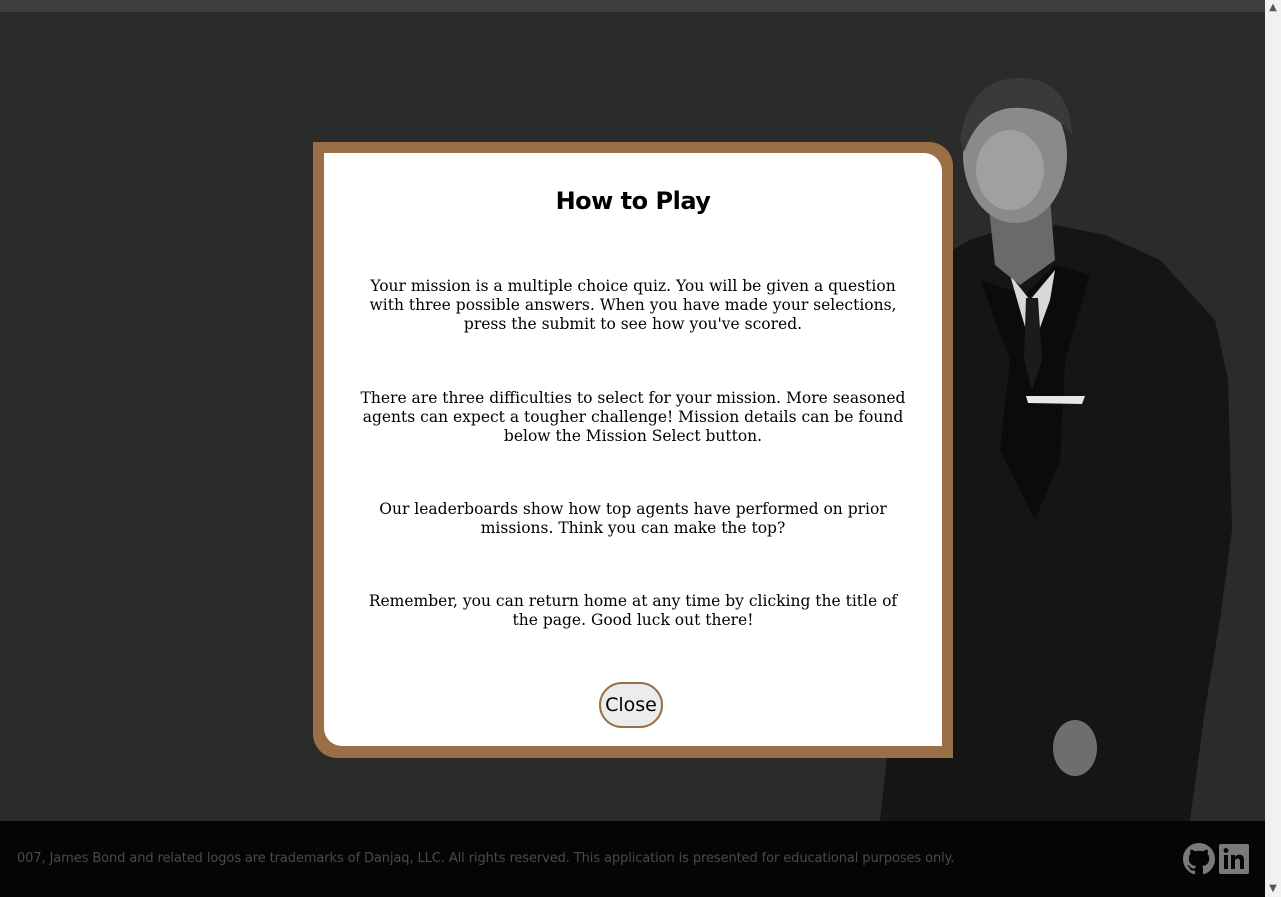 The width and height of the screenshot is (1281, 897). I want to click on scroll-down-arrow-icon: ▼, so click(1273, 889).